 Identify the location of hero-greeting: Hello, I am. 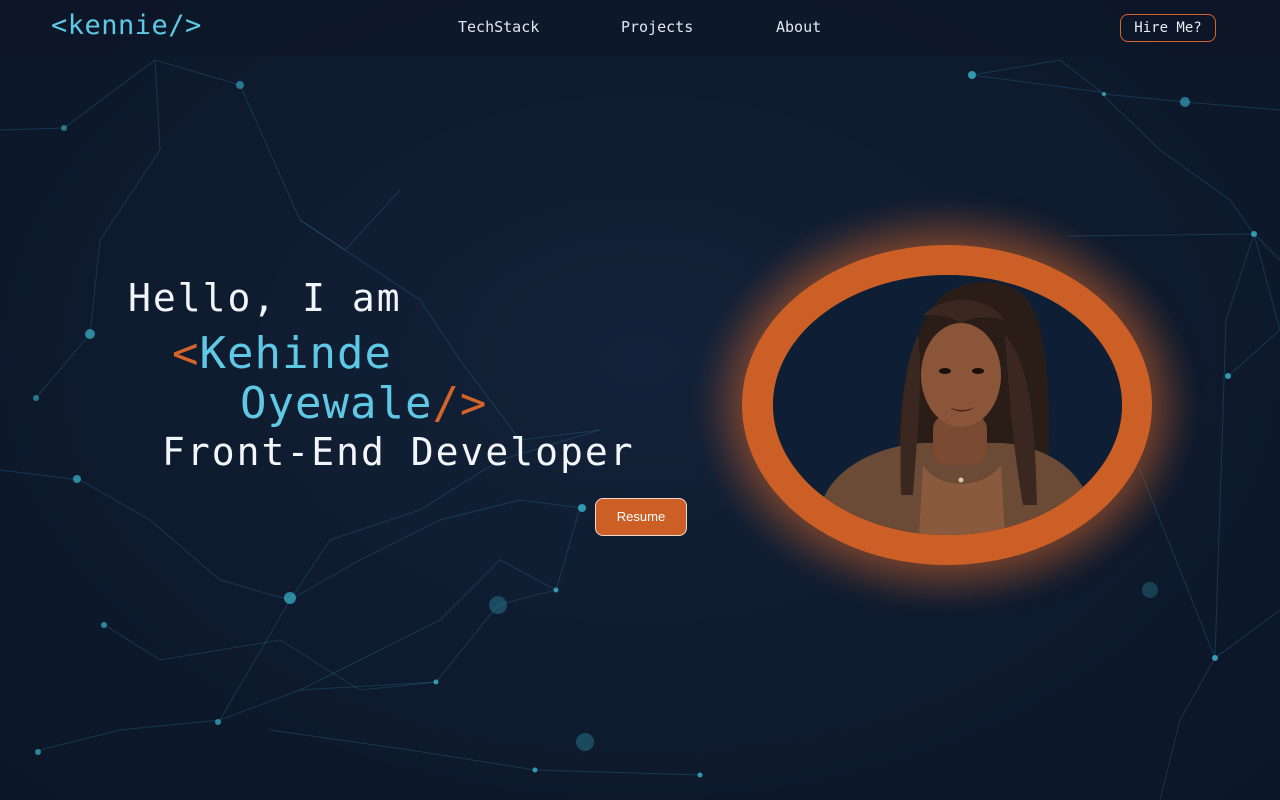
(265, 298).